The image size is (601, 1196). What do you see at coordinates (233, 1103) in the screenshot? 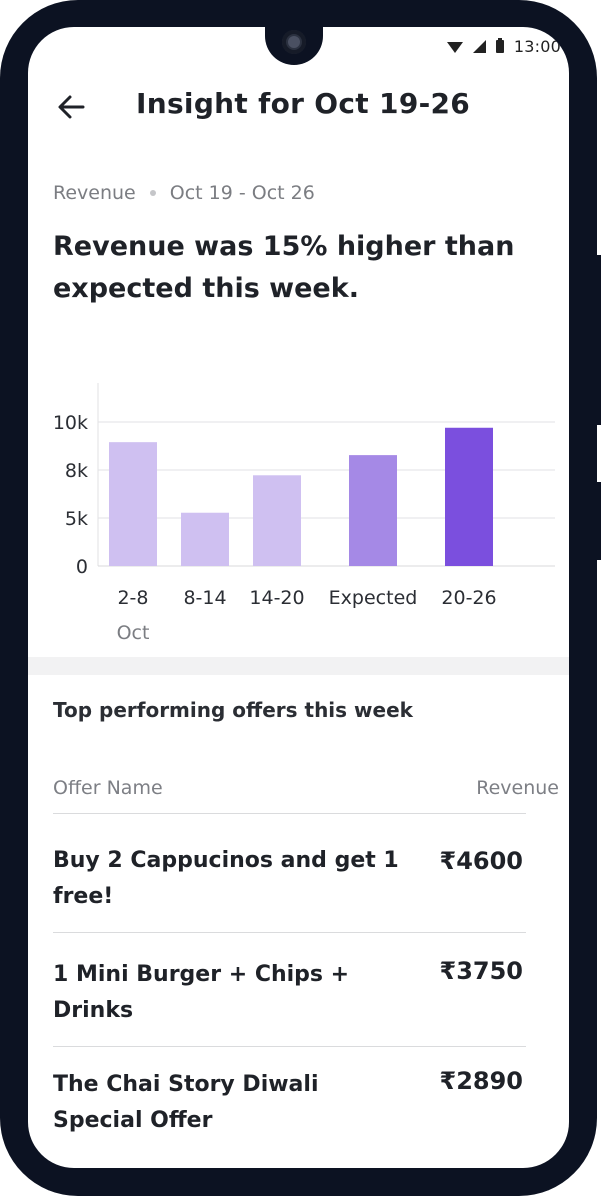
I see `offer-name: The Chai Story Diwali Special Offer` at bounding box center [233, 1103].